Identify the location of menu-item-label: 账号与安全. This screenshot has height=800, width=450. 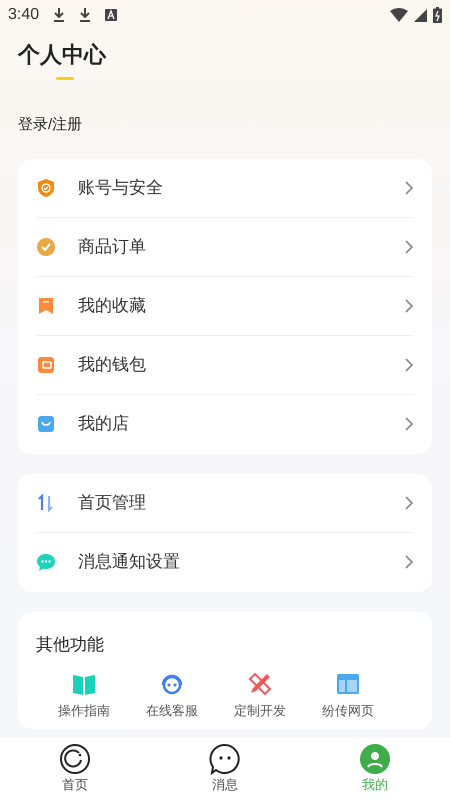
(121, 187).